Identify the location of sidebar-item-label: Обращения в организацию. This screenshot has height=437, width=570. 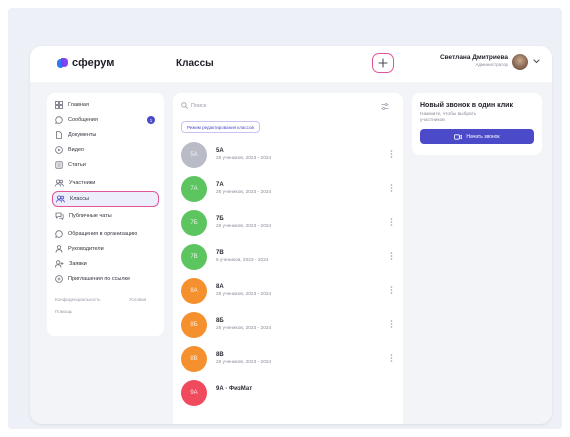
(103, 234).